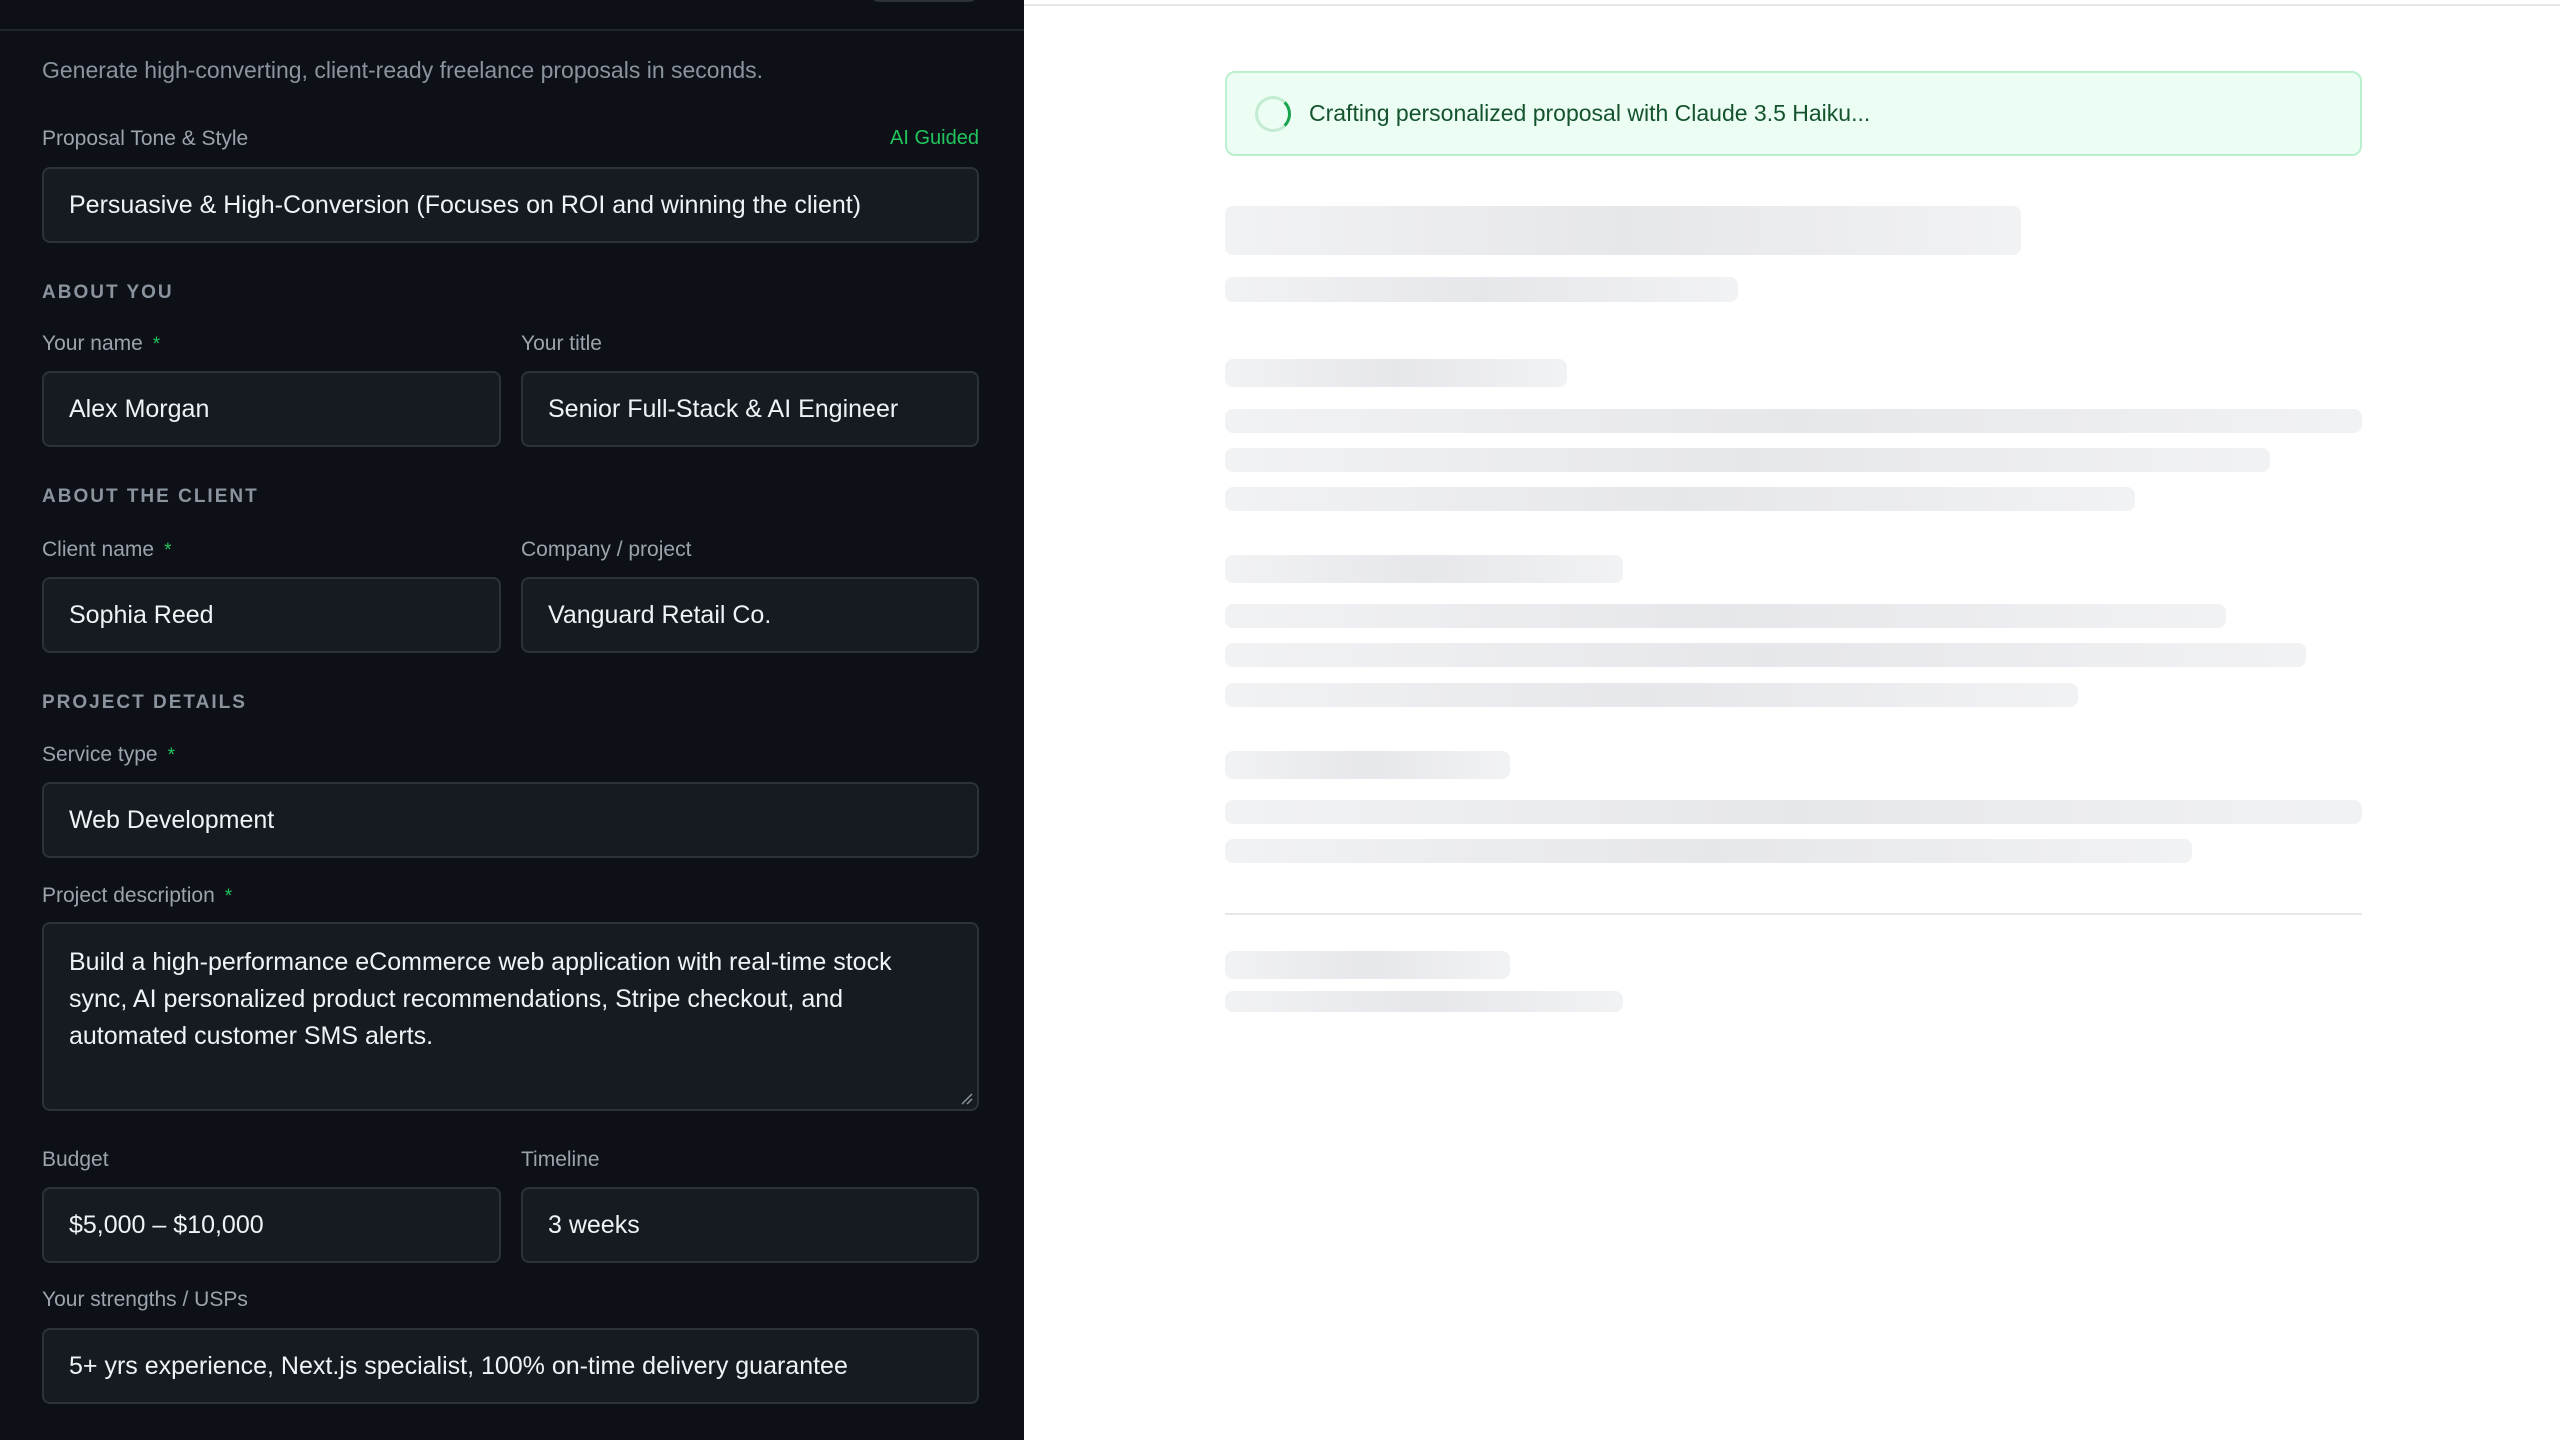 The width and height of the screenshot is (2560, 1440). I want to click on section-about-client: ABOUT THE CLIENT, so click(150, 496).